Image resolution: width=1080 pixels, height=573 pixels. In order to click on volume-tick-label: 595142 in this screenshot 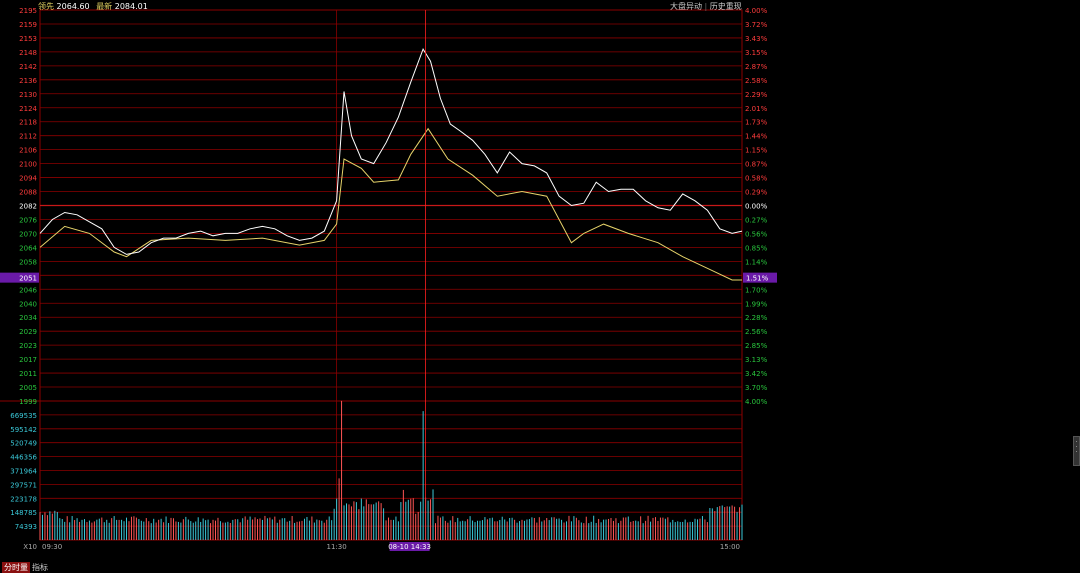, I will do `click(23, 430)`.